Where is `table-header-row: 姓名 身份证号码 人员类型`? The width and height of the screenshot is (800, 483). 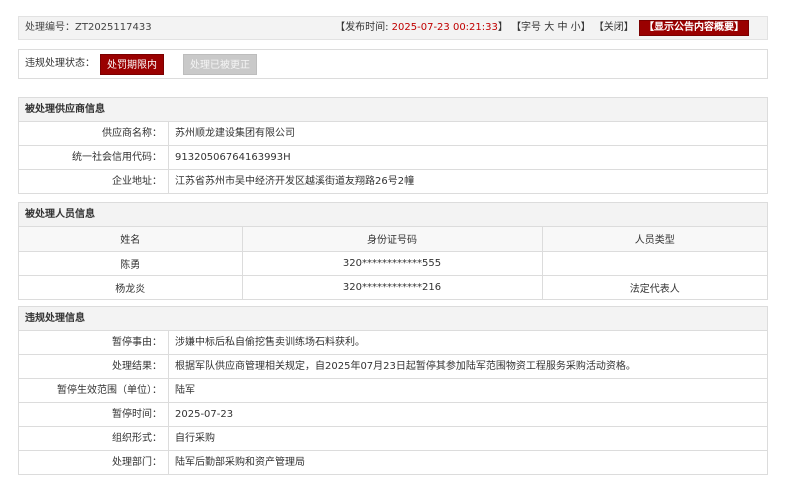 table-header-row: 姓名 身份证号码 人员类型 is located at coordinates (393, 239).